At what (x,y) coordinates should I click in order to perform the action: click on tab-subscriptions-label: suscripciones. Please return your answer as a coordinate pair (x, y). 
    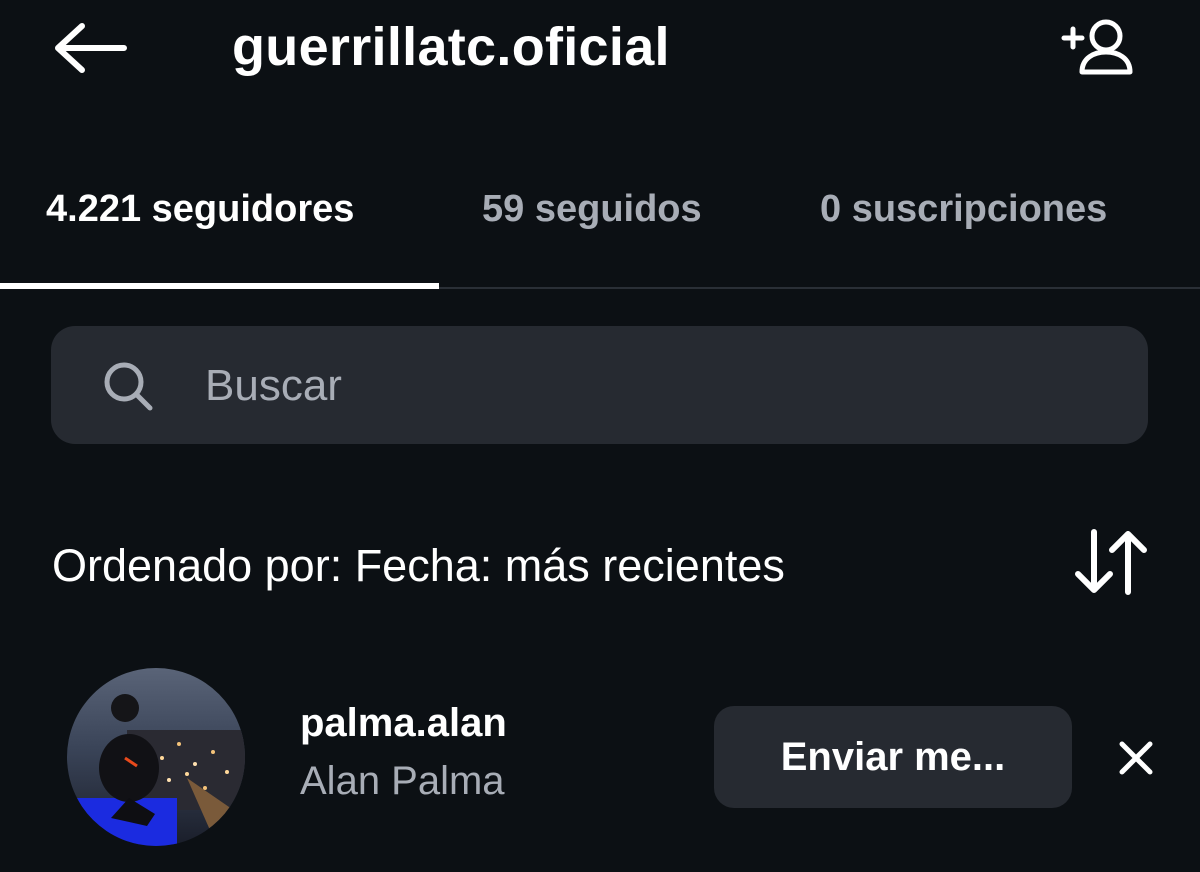
    Looking at the image, I should click on (979, 209).